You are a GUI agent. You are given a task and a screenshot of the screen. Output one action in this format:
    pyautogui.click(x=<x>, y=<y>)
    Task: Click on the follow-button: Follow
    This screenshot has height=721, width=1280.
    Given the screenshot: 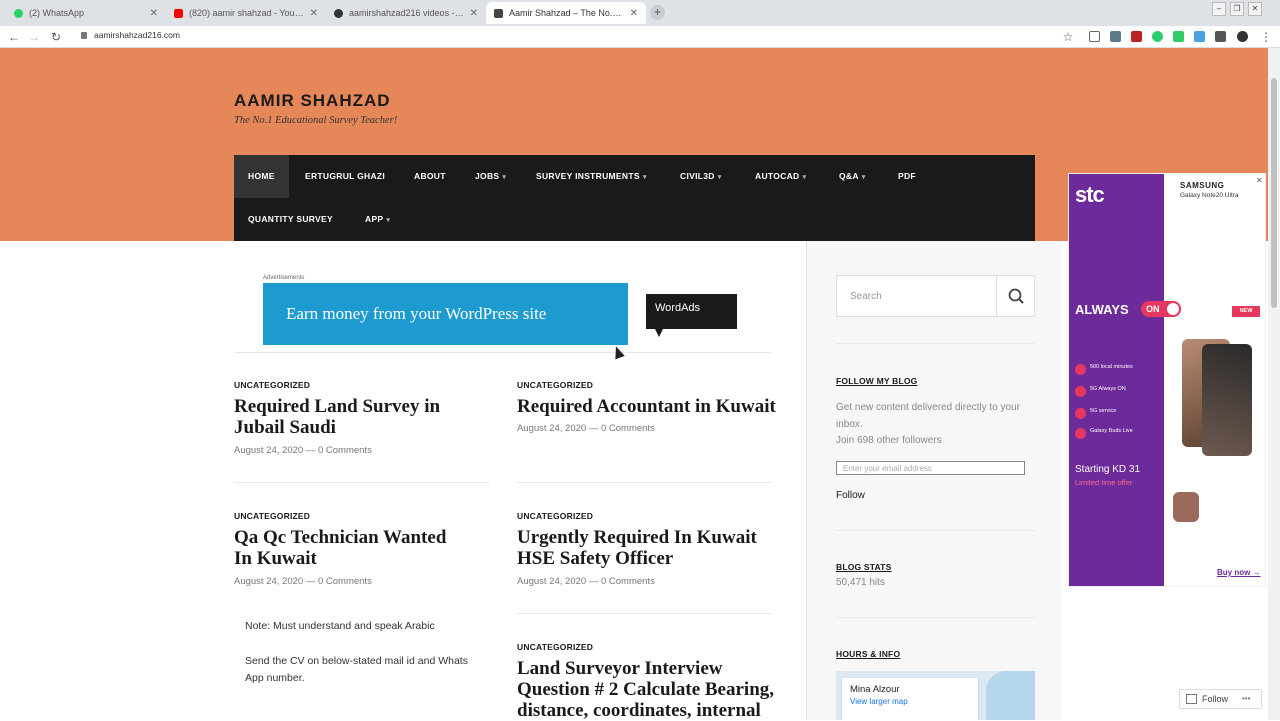 What is the action you would take?
    pyautogui.click(x=850, y=495)
    